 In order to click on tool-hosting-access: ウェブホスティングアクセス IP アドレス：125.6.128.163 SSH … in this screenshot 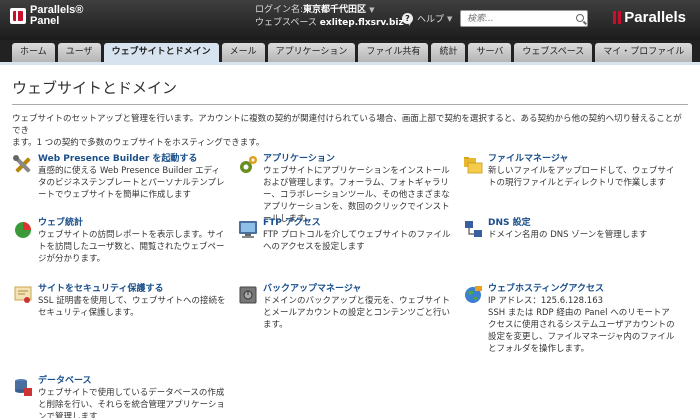, I will do `click(569, 319)`.